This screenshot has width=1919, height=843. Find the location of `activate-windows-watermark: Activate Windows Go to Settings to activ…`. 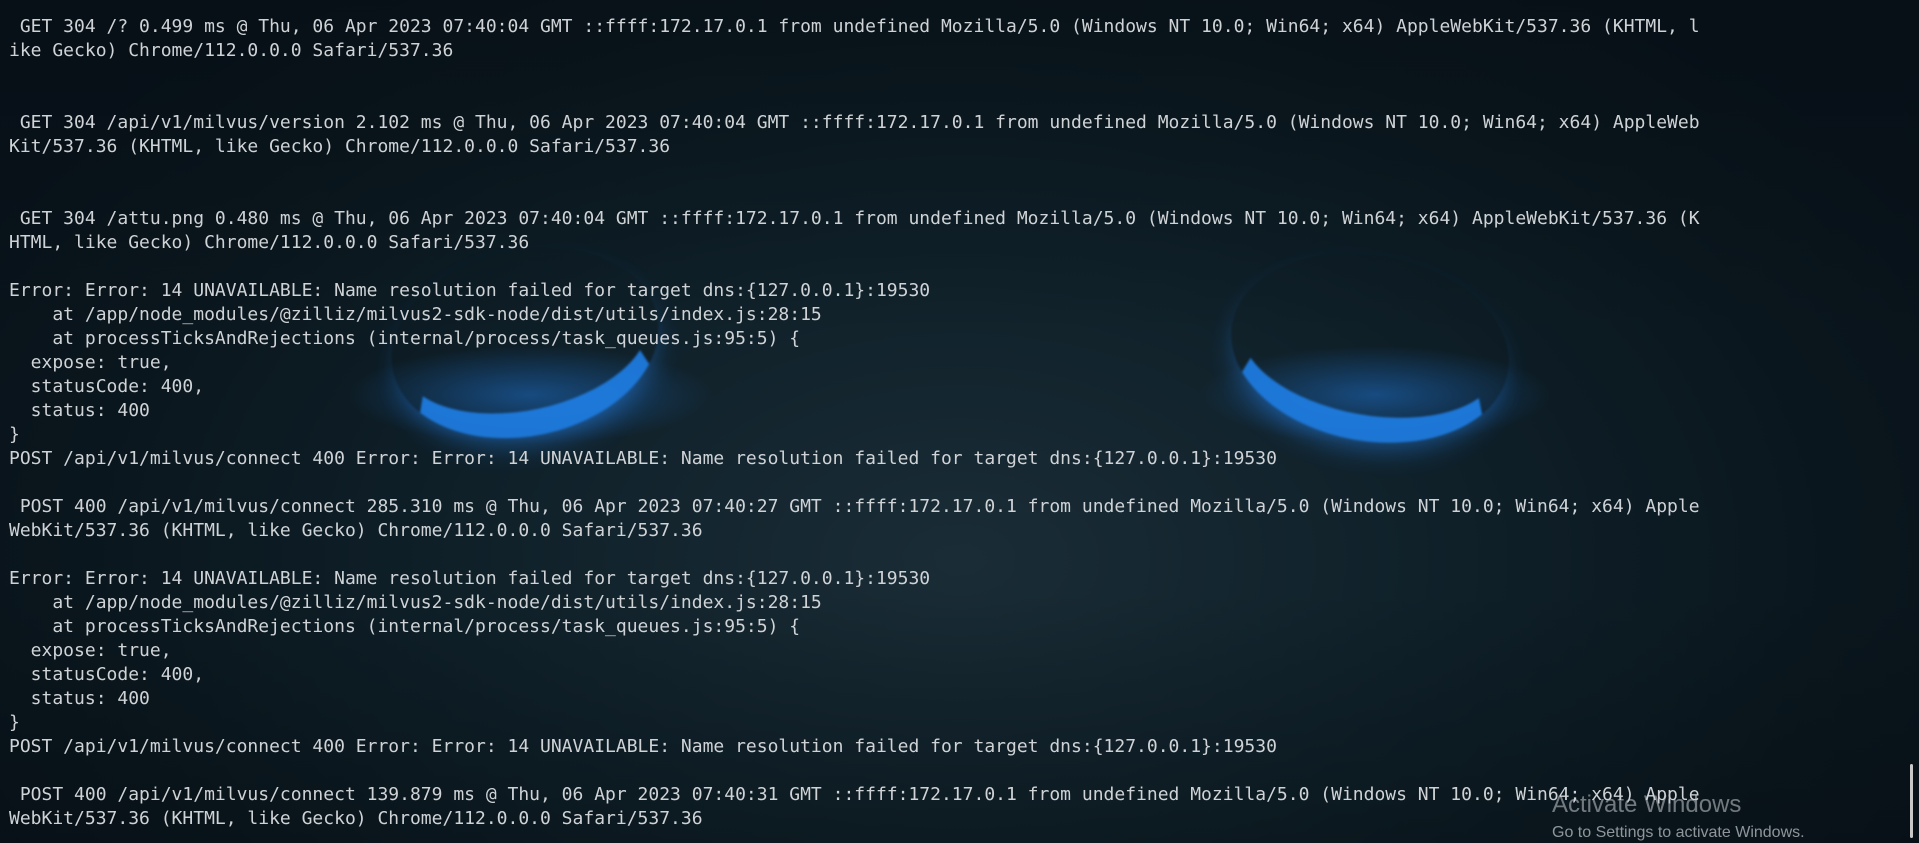

activate-windows-watermark: Activate Windows Go to Settings to activ… is located at coordinates (1678, 816).